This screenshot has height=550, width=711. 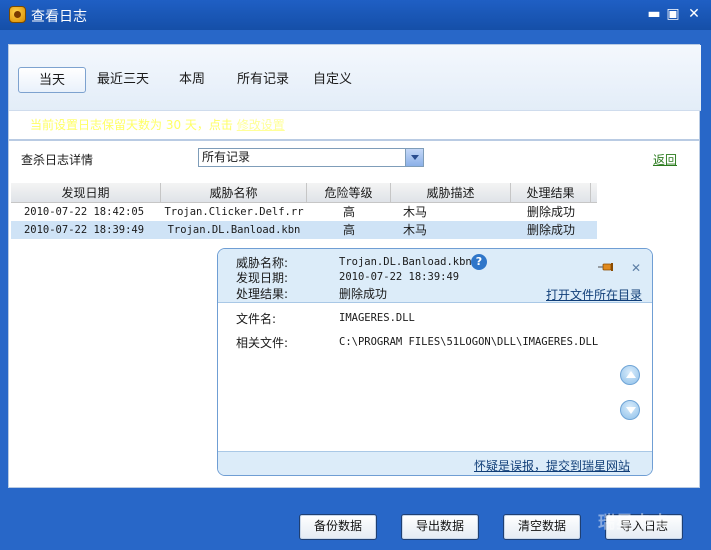 What do you see at coordinates (636, 268) in the screenshot?
I see `close-icon: ✕` at bounding box center [636, 268].